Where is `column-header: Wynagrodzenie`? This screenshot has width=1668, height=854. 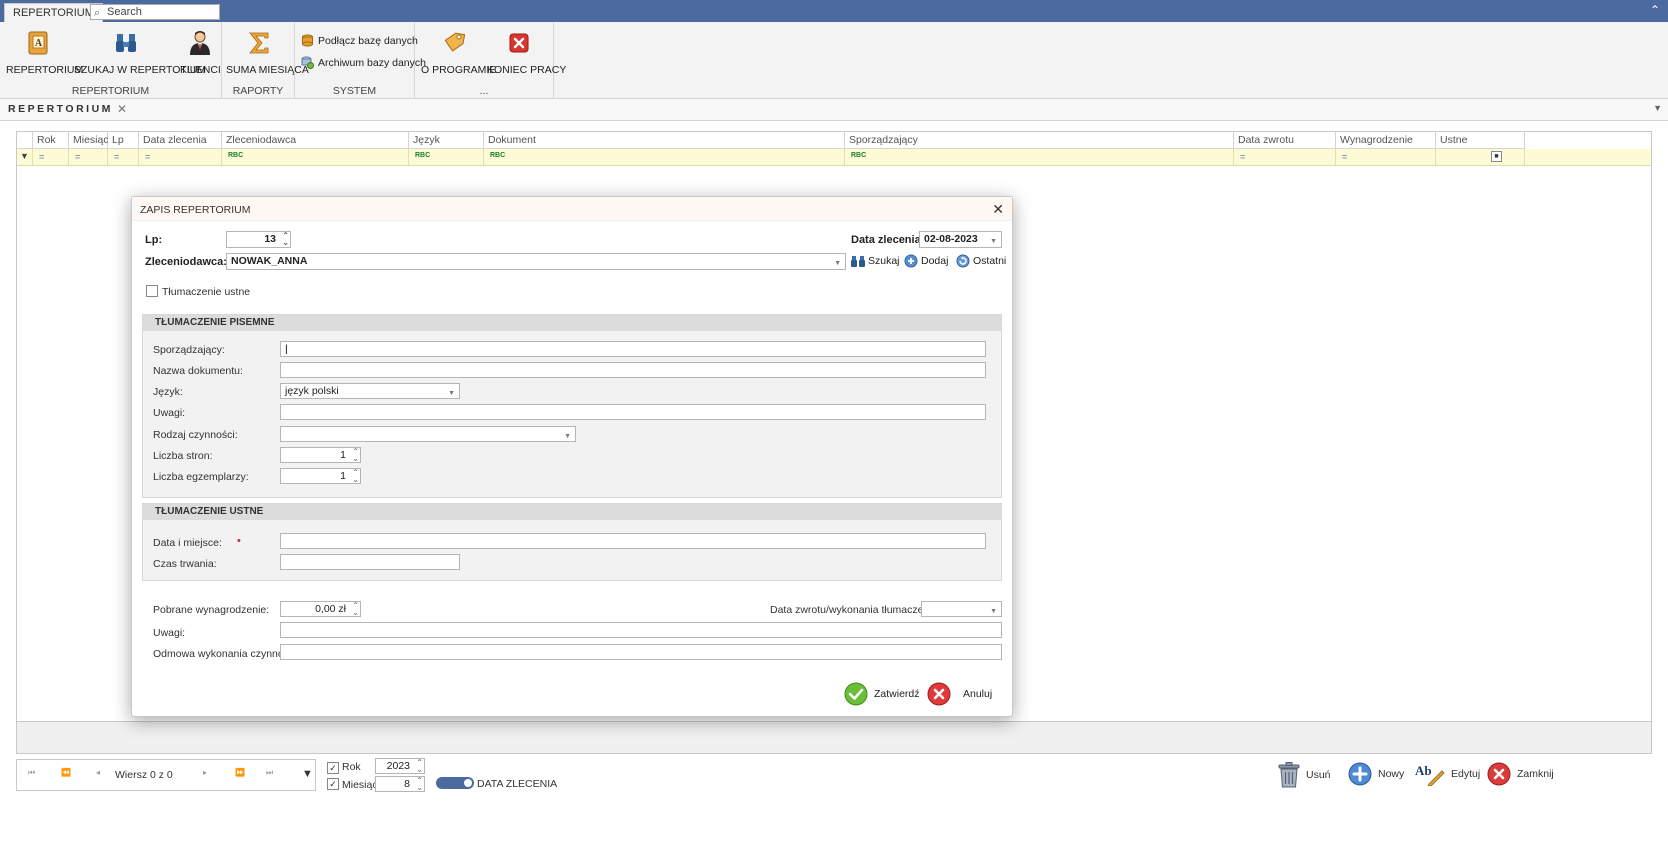
column-header: Wynagrodzenie is located at coordinates (1386, 140).